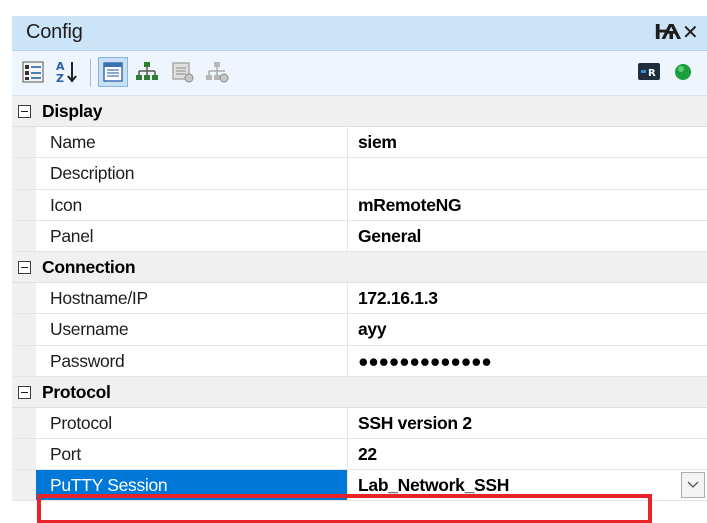 Image resolution: width=707 pixels, height=523 pixels. I want to click on category-label: Protocol, so click(76, 391).